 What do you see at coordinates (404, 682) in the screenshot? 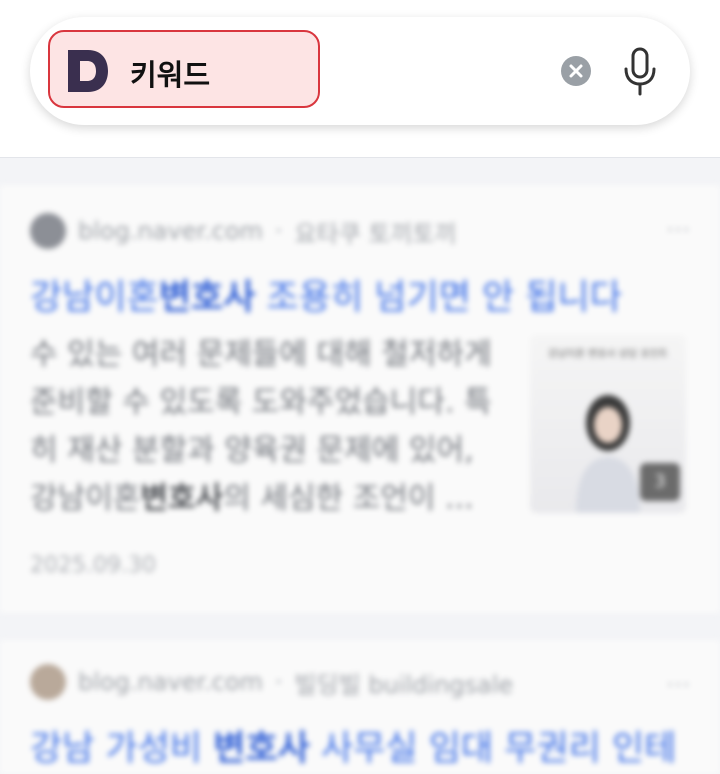
I see `result-author: 빌딩빌 buildingsale` at bounding box center [404, 682].